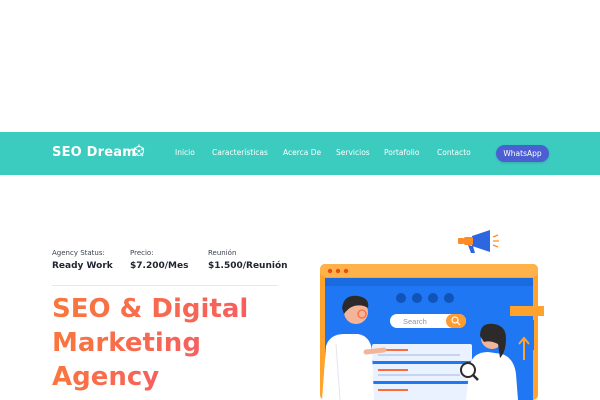 The height and width of the screenshot is (400, 600). Describe the element at coordinates (302, 152) in the screenshot. I see `nav-item-acerca-de: Acerca De` at that location.